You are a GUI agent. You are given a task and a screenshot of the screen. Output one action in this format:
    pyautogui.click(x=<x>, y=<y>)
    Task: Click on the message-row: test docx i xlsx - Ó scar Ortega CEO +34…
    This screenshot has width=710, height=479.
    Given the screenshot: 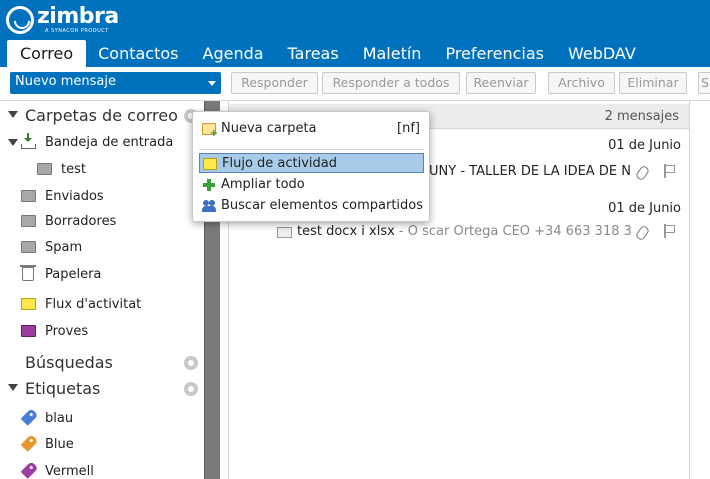 What is the action you would take?
    pyautogui.click(x=464, y=231)
    